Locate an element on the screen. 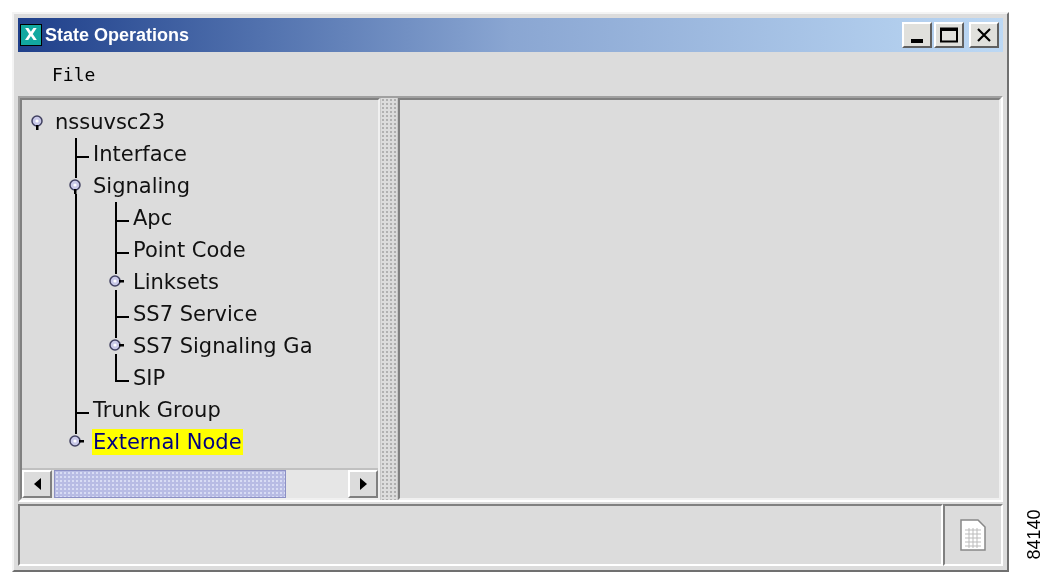 The image size is (1059, 574). window-title: State Operations is located at coordinates (117, 35).